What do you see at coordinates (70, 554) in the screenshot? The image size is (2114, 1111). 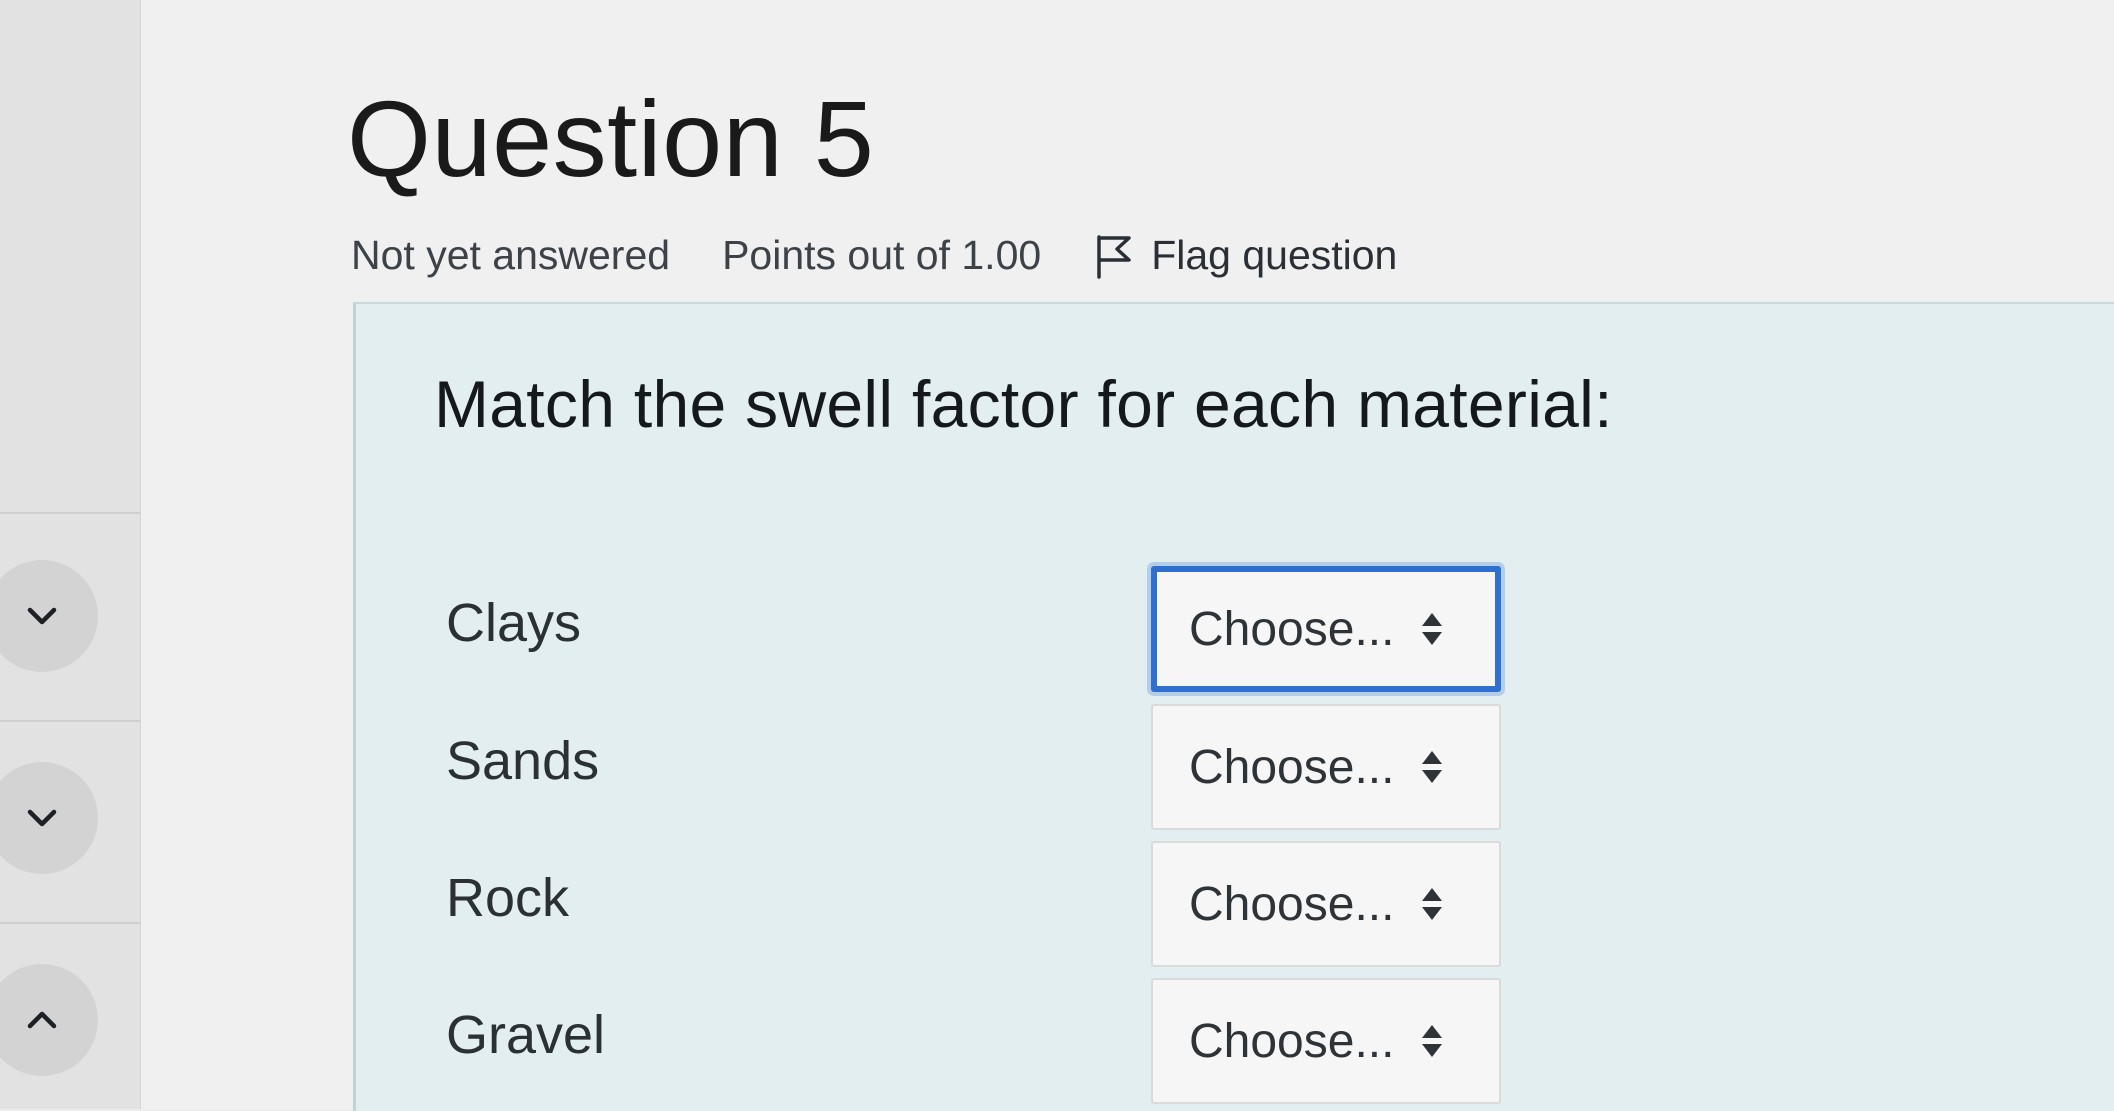 I see `left-nav-strip` at bounding box center [70, 554].